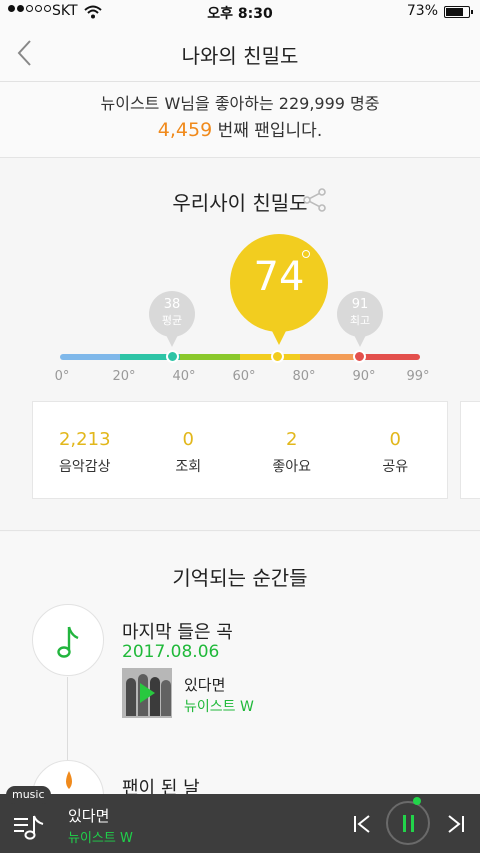 The image size is (480, 853). What do you see at coordinates (315, 200) in the screenshot?
I see `share-icon` at bounding box center [315, 200].